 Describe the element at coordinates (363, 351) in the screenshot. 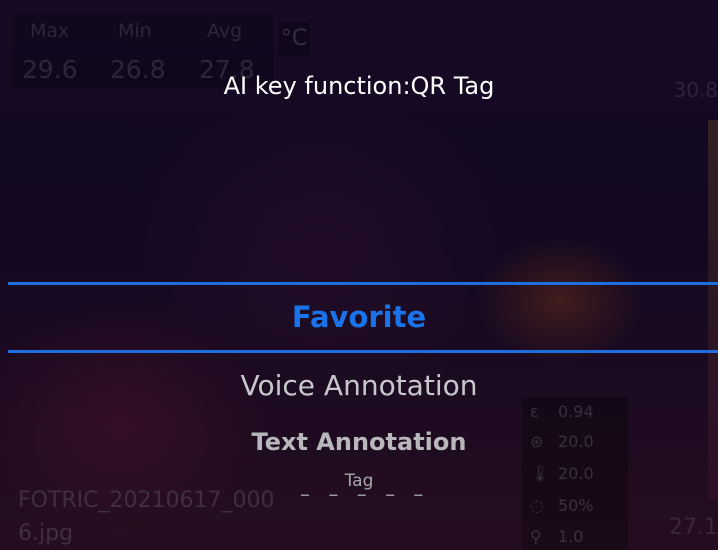

I see `selection-line-bottom` at that location.